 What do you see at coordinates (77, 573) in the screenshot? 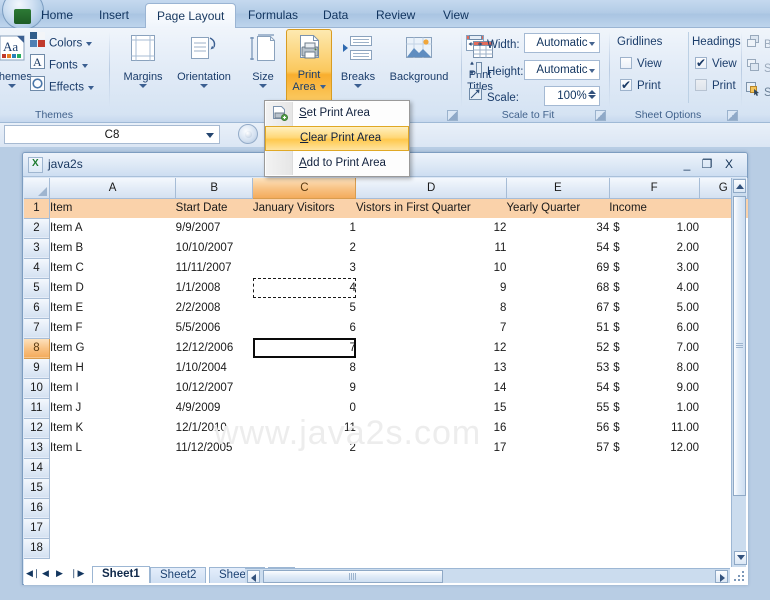
I see `last-sheet-button: ❘▶` at bounding box center [77, 573].